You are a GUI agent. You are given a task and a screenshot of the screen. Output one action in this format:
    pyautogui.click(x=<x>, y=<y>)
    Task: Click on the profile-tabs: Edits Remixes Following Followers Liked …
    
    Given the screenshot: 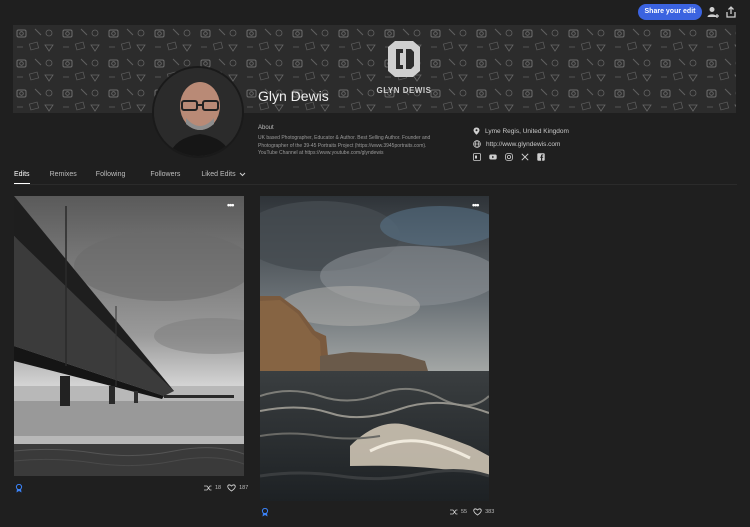 What is the action you would take?
    pyautogui.click(x=130, y=177)
    